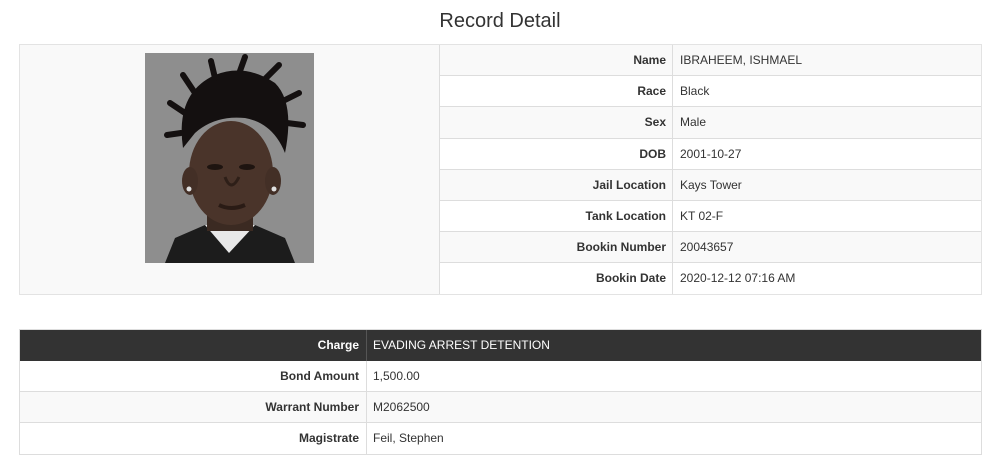  I want to click on field-value: KT 02-F, so click(702, 215).